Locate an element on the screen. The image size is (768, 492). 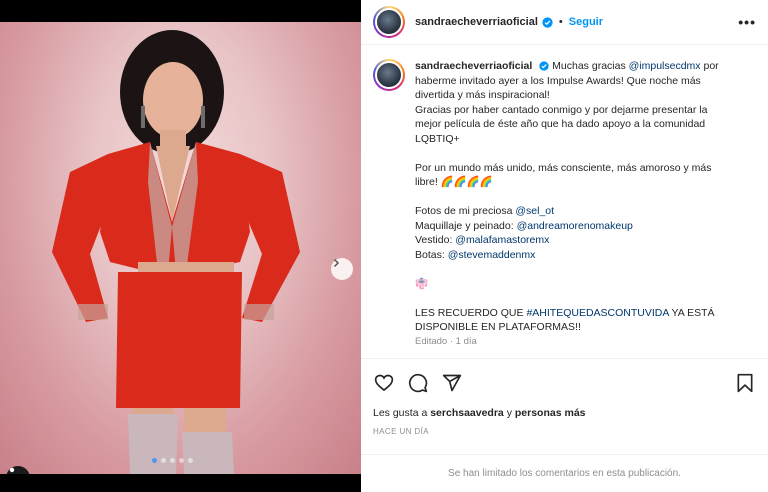
comment-icon is located at coordinates (418, 383).